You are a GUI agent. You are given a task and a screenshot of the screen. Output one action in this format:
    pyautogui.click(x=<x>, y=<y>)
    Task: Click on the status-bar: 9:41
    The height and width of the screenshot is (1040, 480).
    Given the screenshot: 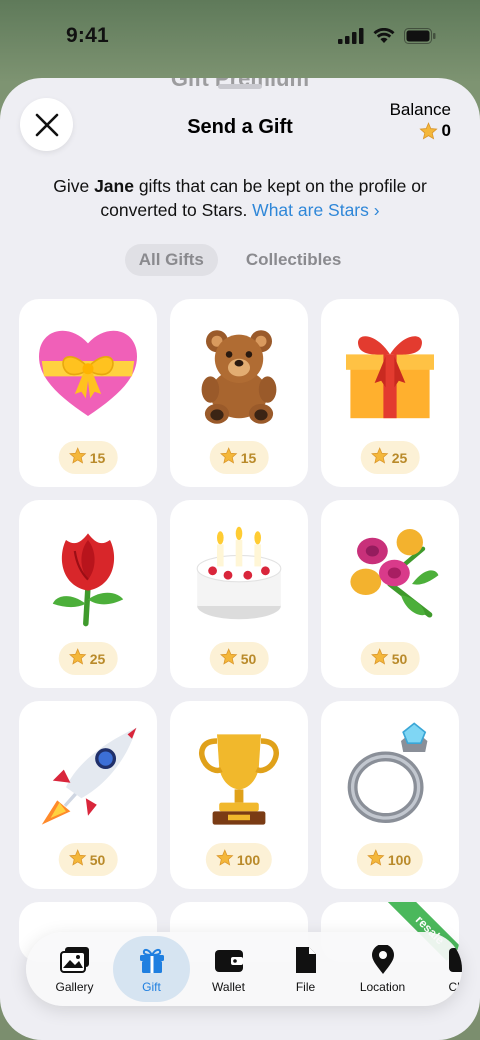 What is the action you would take?
    pyautogui.click(x=240, y=36)
    